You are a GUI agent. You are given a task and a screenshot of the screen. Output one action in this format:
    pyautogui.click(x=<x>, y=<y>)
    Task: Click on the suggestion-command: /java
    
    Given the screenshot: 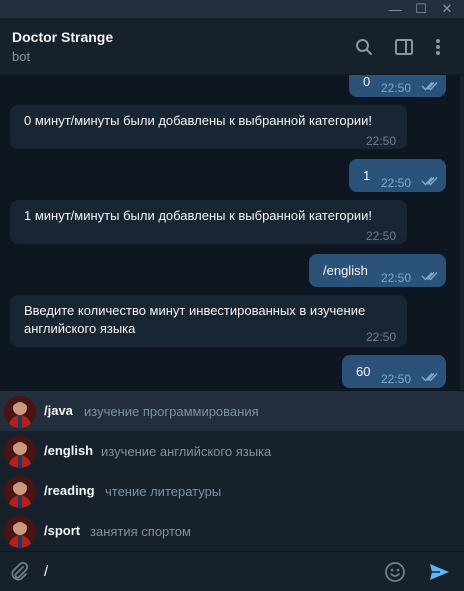 What is the action you would take?
    pyautogui.click(x=58, y=410)
    